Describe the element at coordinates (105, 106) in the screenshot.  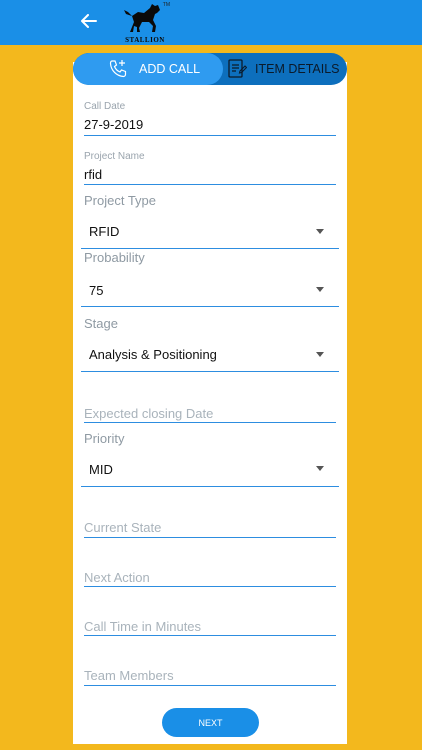
I see `call-date-label: Call Date` at that location.